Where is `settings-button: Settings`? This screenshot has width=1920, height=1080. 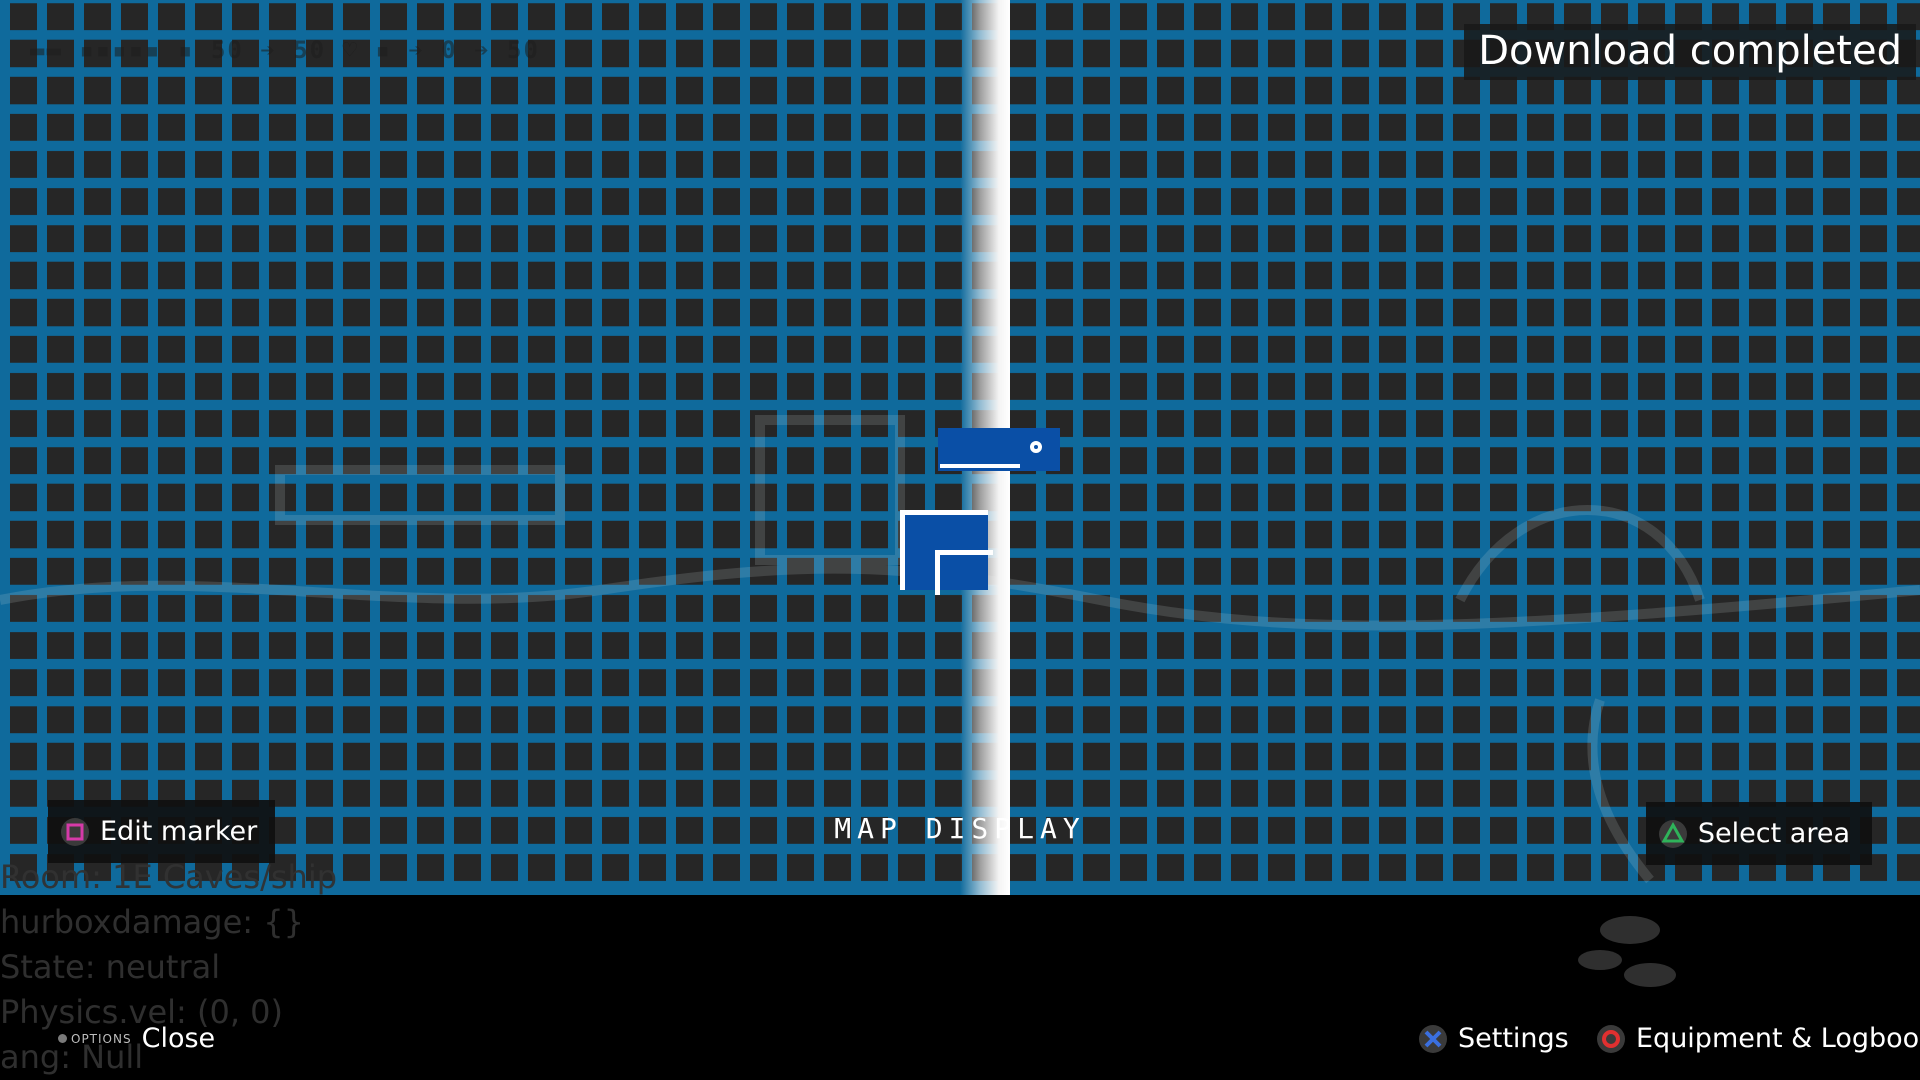
settings-button: Settings is located at coordinates (1493, 1038).